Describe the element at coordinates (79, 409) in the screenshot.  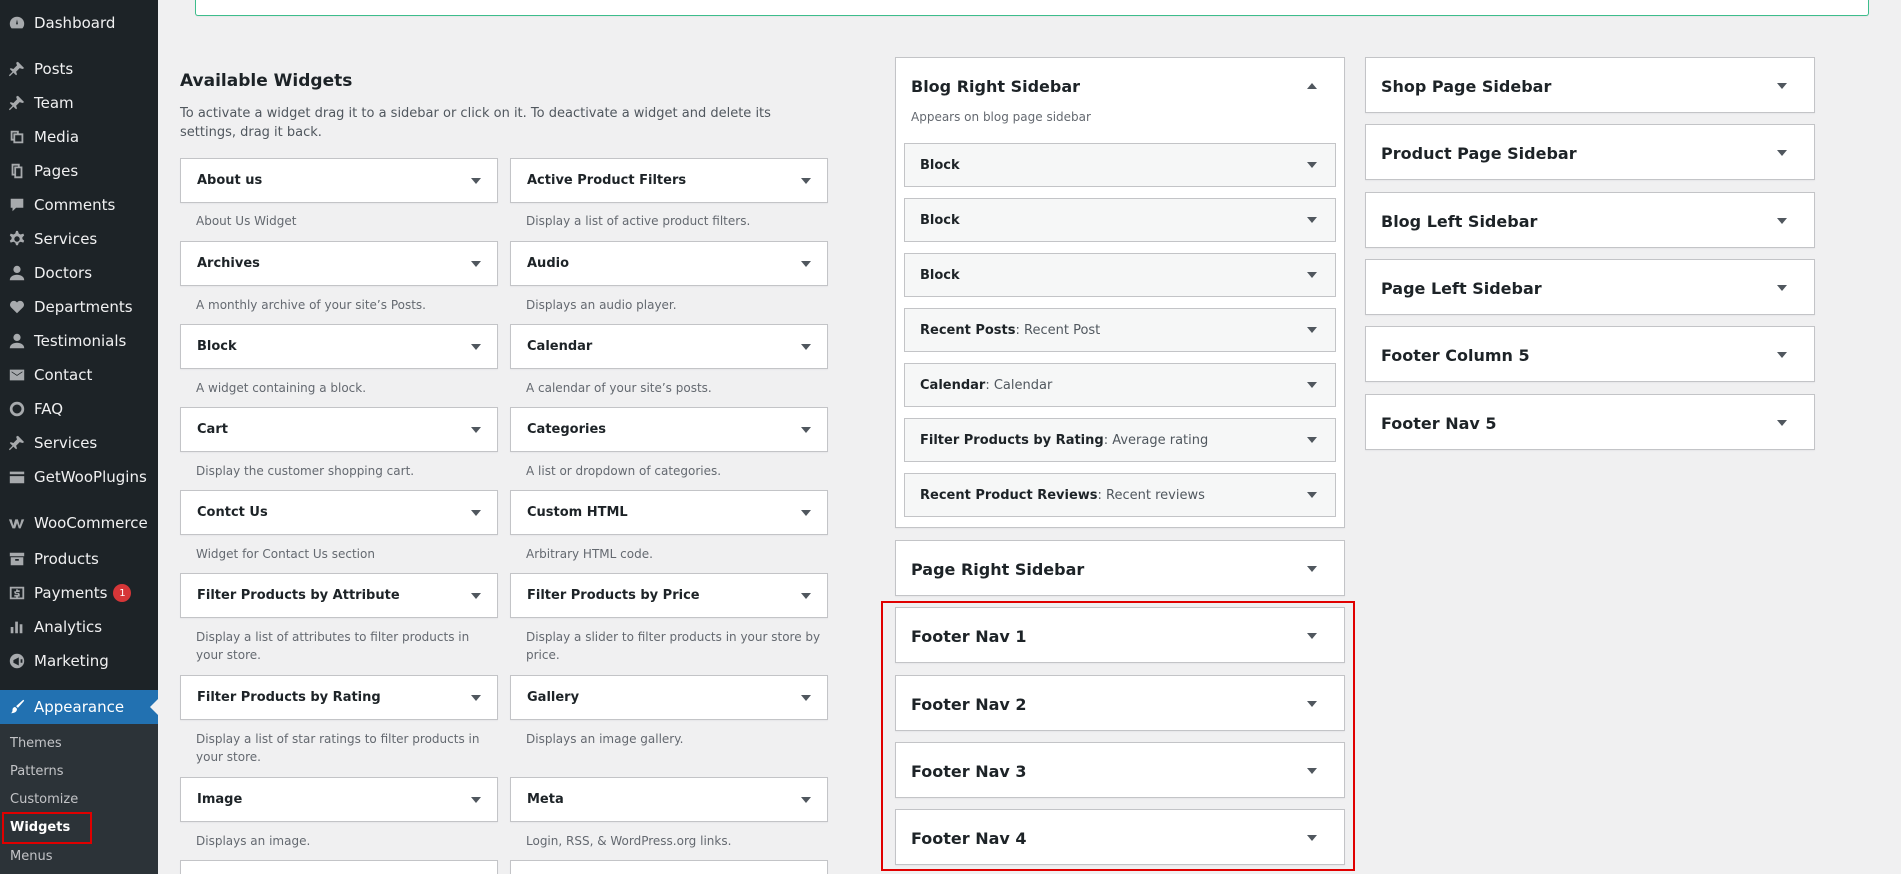
I see `menu-item-faq: FAQ` at that location.